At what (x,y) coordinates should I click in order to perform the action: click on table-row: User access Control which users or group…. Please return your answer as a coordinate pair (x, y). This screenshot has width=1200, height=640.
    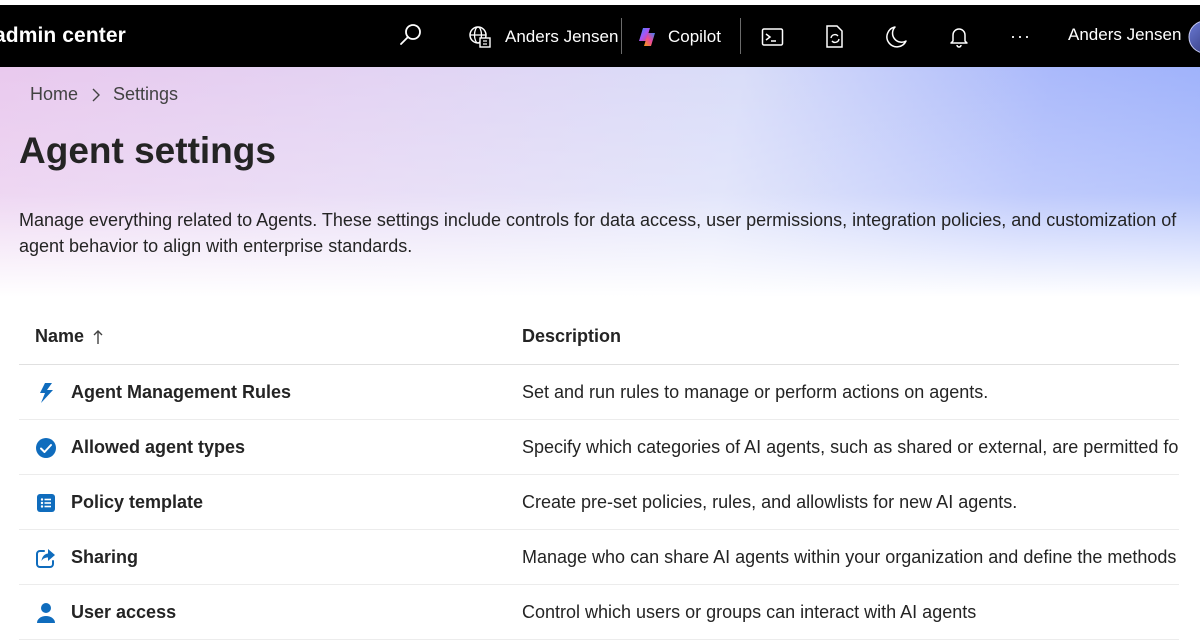
    Looking at the image, I should click on (599, 612).